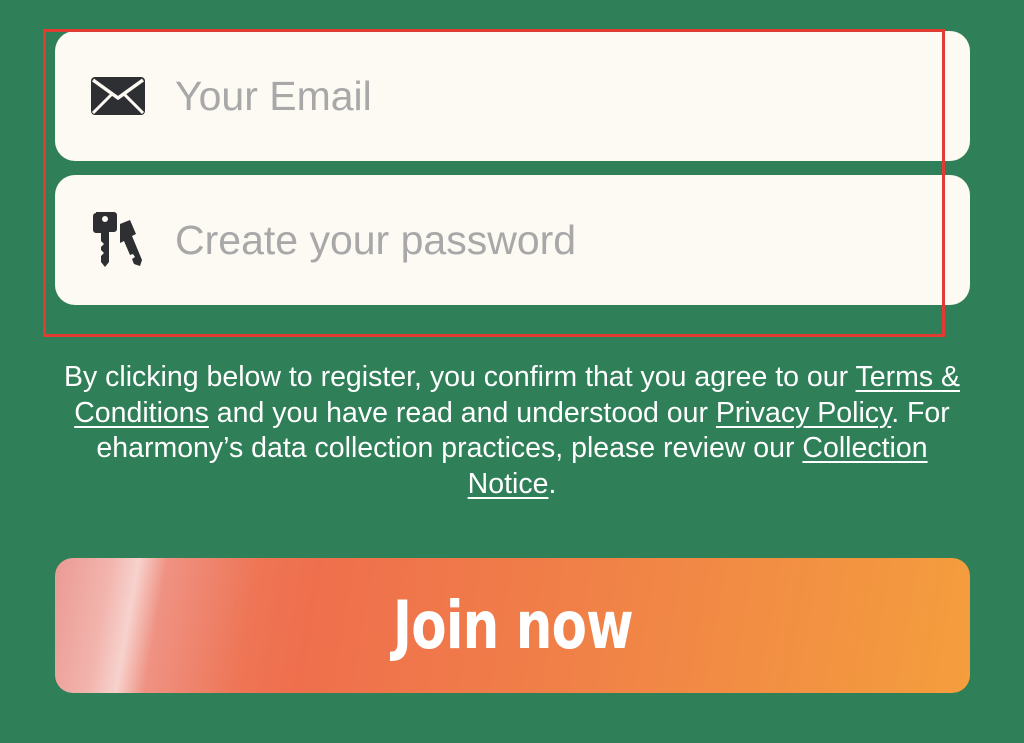 Image resolution: width=1024 pixels, height=743 pixels. What do you see at coordinates (552, 483) in the screenshot?
I see `legal-end: .` at bounding box center [552, 483].